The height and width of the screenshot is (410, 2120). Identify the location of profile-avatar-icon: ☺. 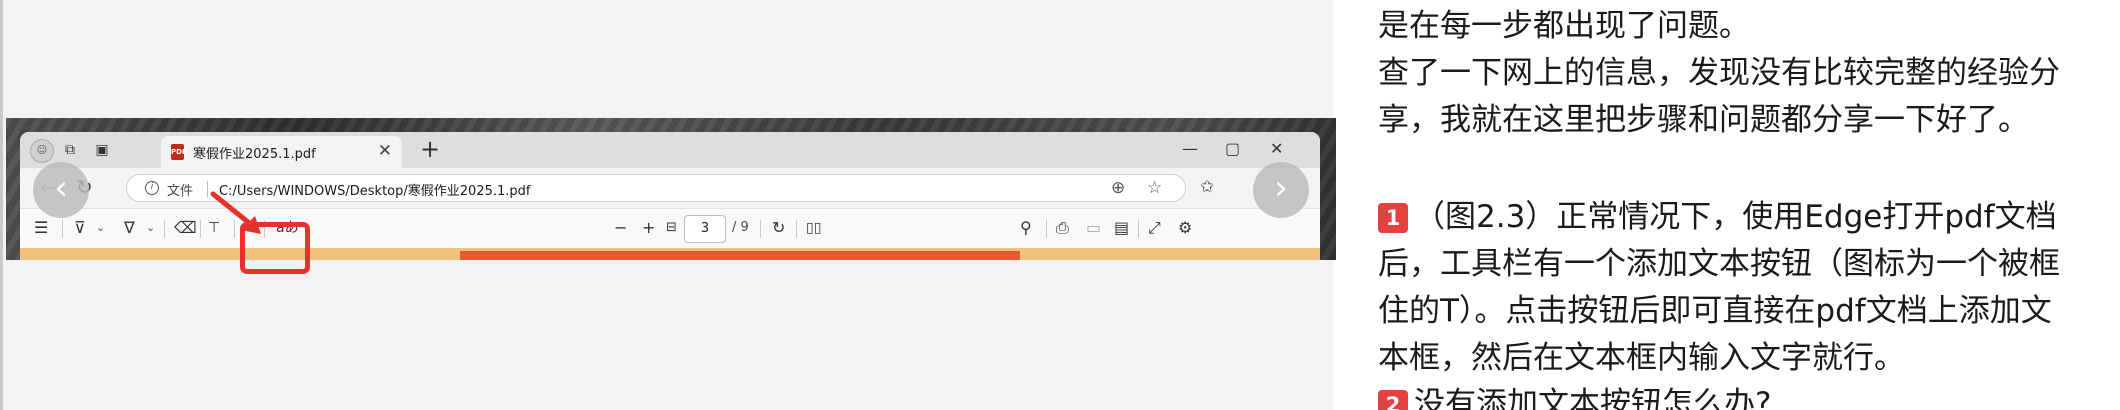
(42, 151).